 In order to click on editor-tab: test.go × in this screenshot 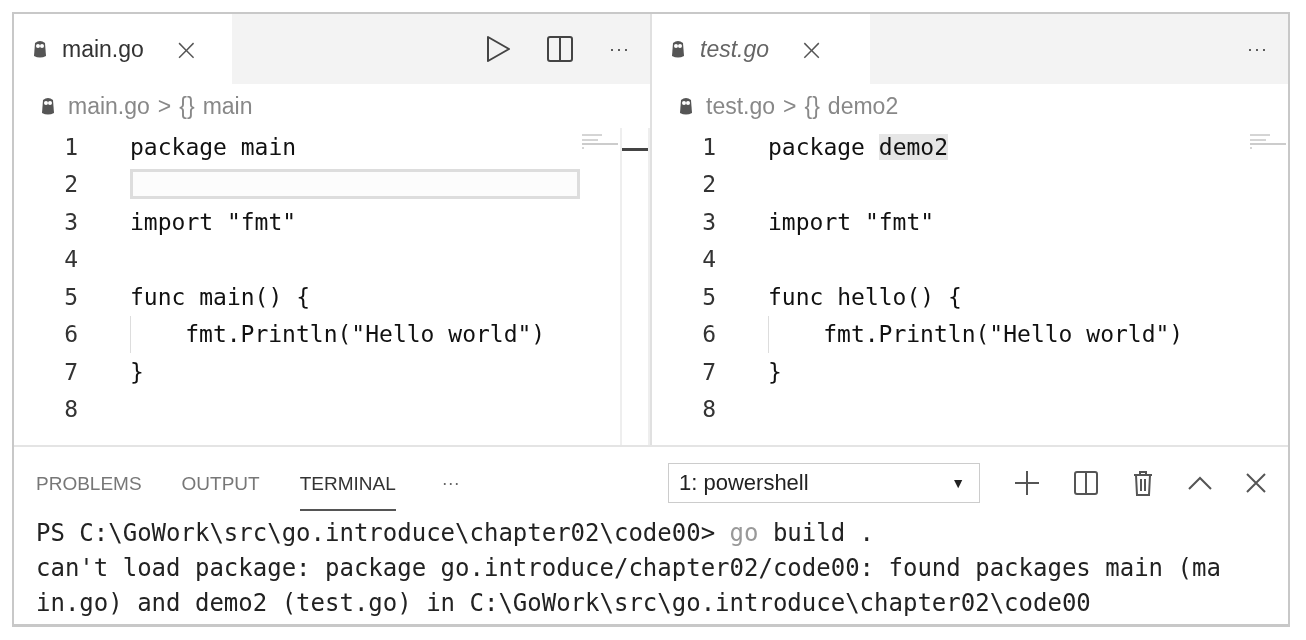, I will do `click(761, 49)`.